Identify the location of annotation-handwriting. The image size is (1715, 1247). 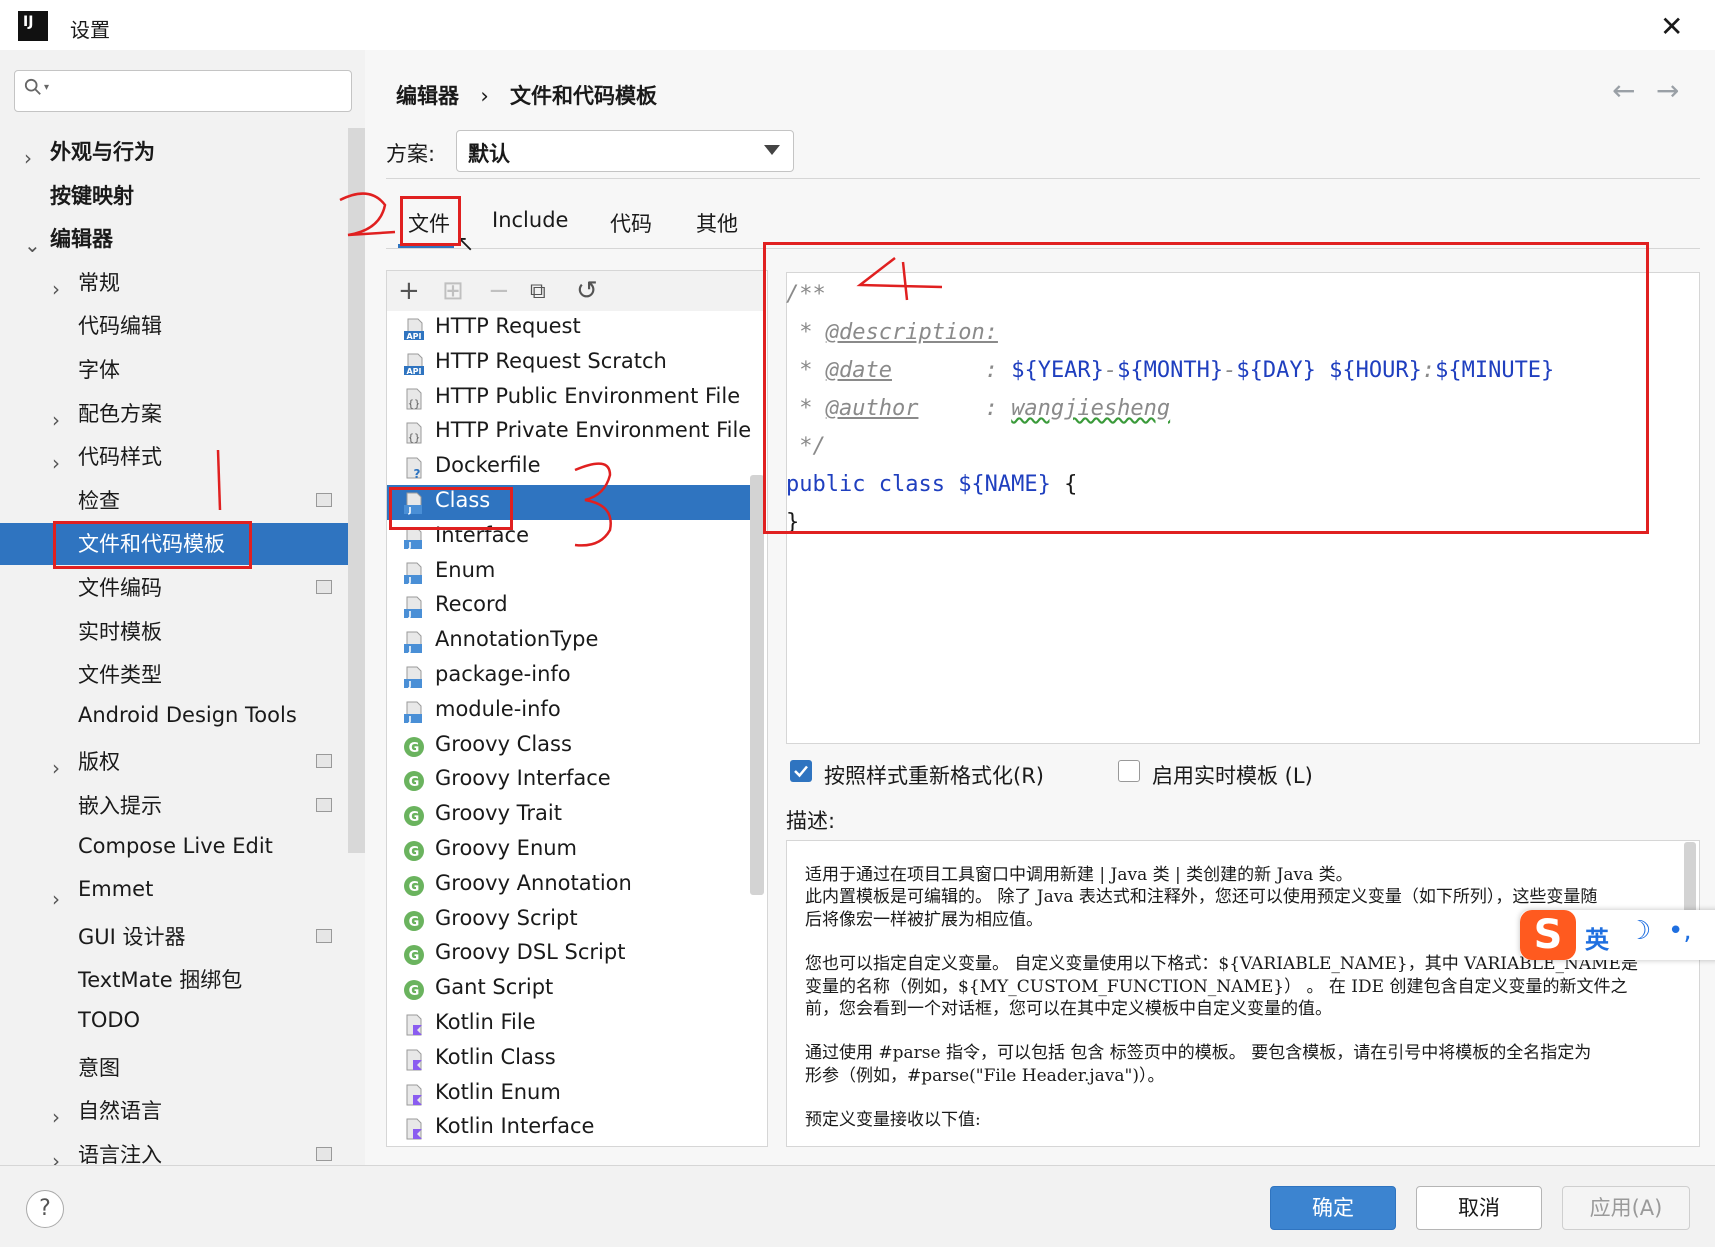
(579, 369).